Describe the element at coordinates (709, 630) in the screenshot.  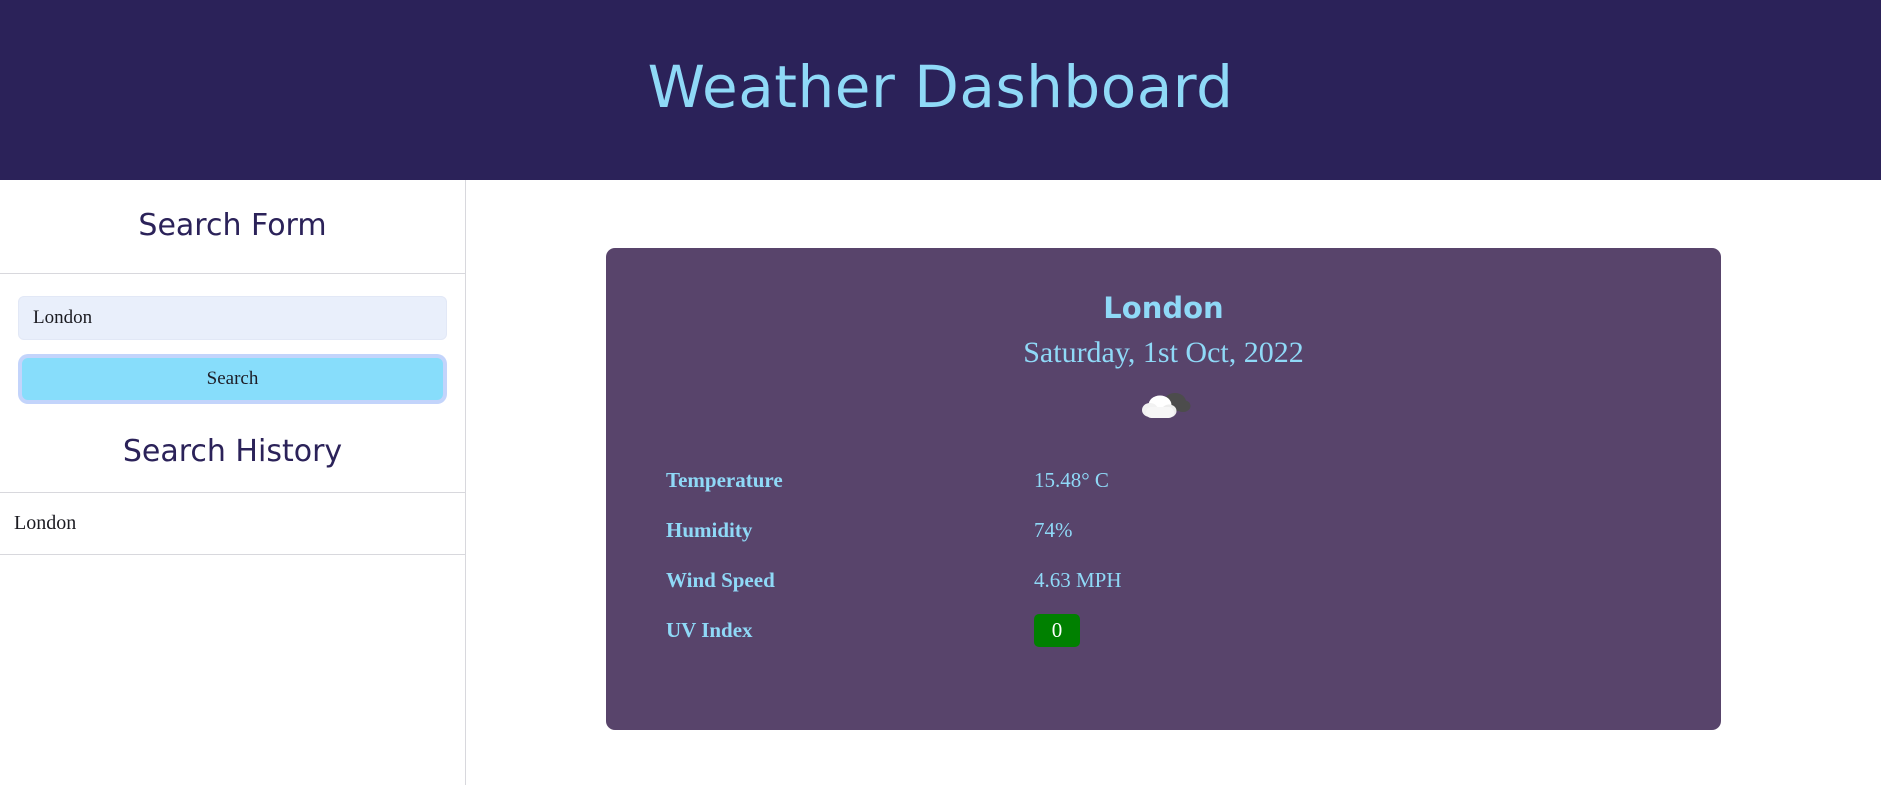
I see `detail-label: UV Index` at that location.